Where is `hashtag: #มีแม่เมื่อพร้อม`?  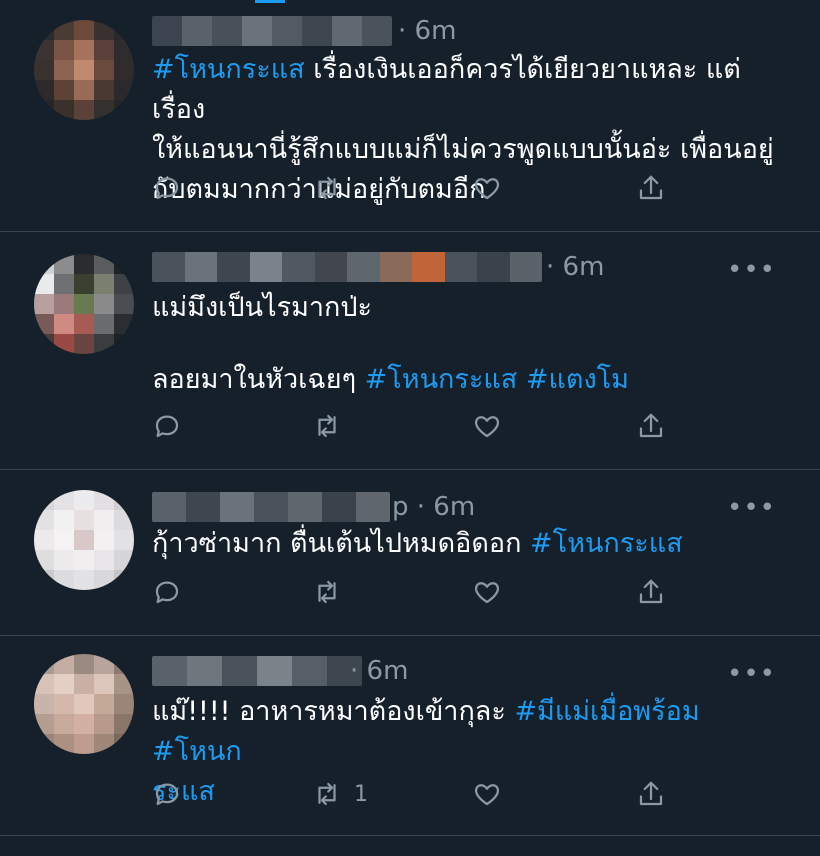 hashtag: #มีแม่เมื่อพร้อม is located at coordinates (606, 711).